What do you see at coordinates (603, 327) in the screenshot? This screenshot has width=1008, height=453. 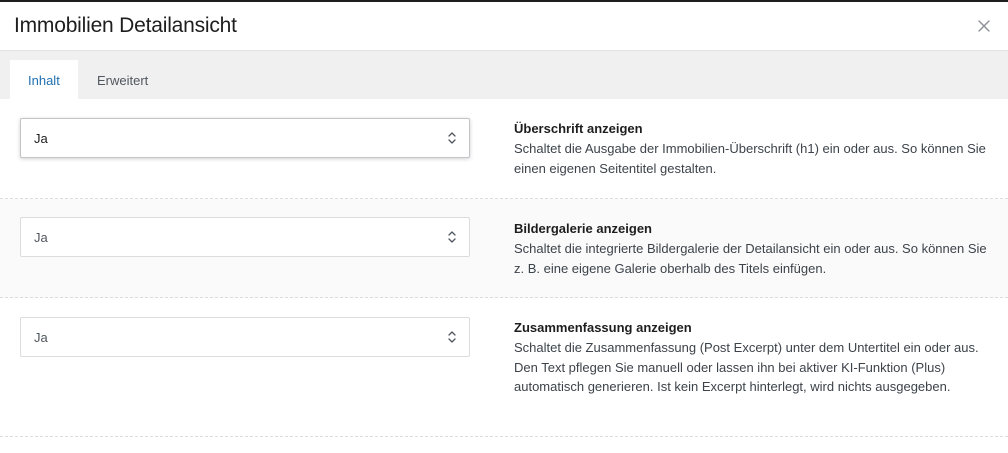 I see `setting-title: Zusammenfassung anzeigen` at bounding box center [603, 327].